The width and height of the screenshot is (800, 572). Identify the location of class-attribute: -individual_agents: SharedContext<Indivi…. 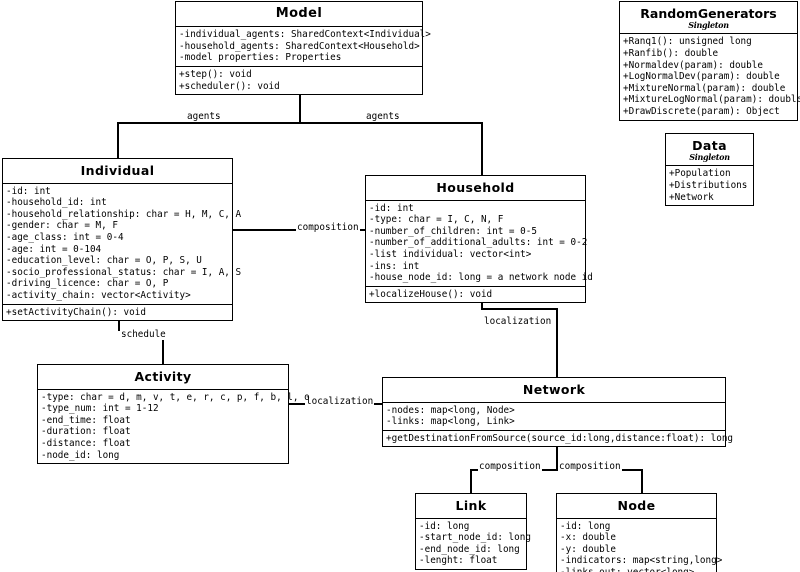
(305, 35).